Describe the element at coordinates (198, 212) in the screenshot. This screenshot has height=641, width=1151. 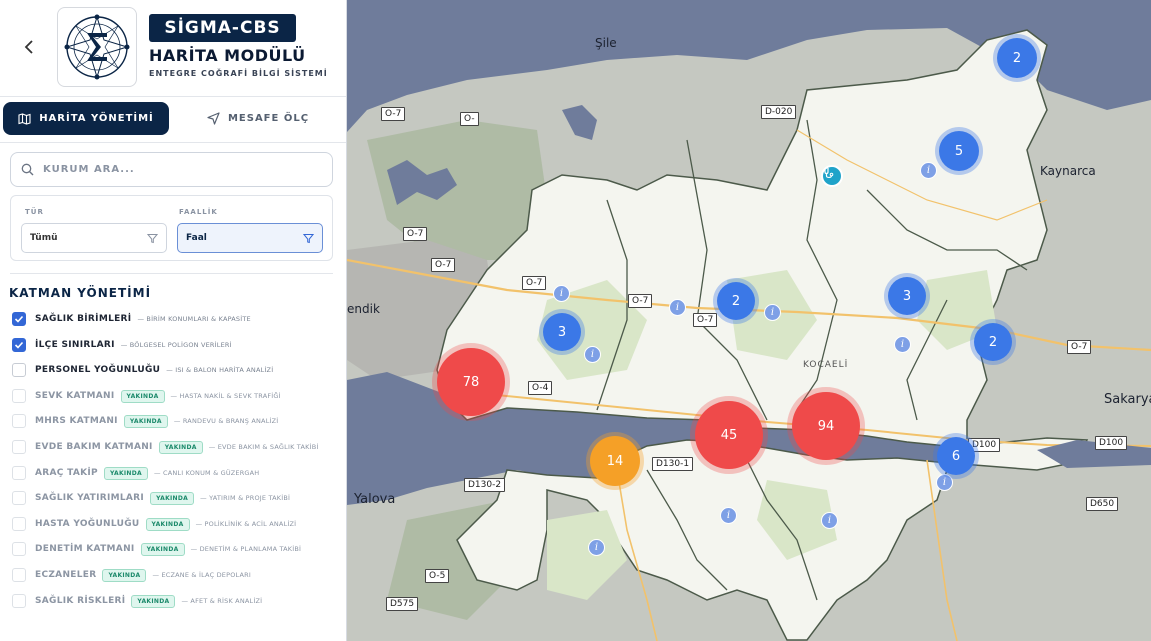
I see `activity-filter-label: FAALLİK` at that location.